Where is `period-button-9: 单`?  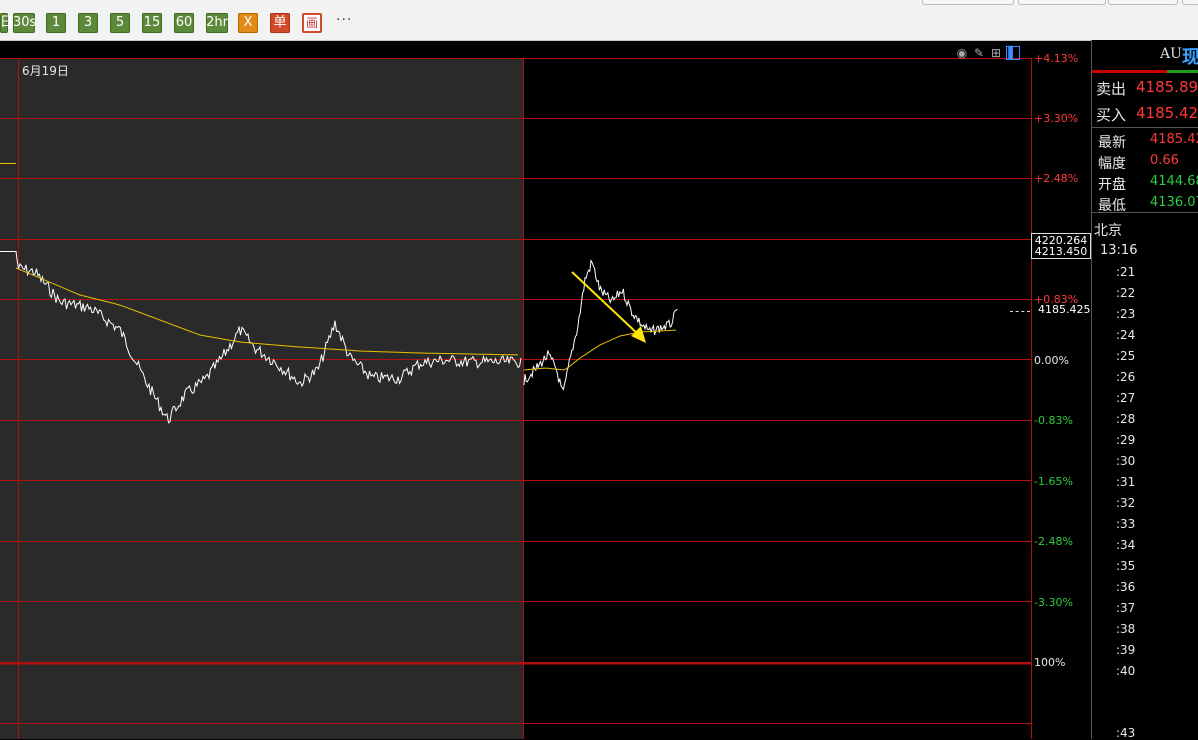 period-button-9: 单 is located at coordinates (280, 23).